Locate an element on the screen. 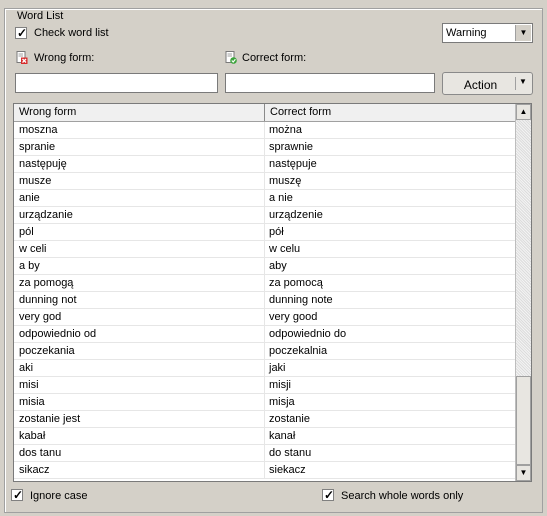  wrong-form-cell: a by is located at coordinates (141, 266).